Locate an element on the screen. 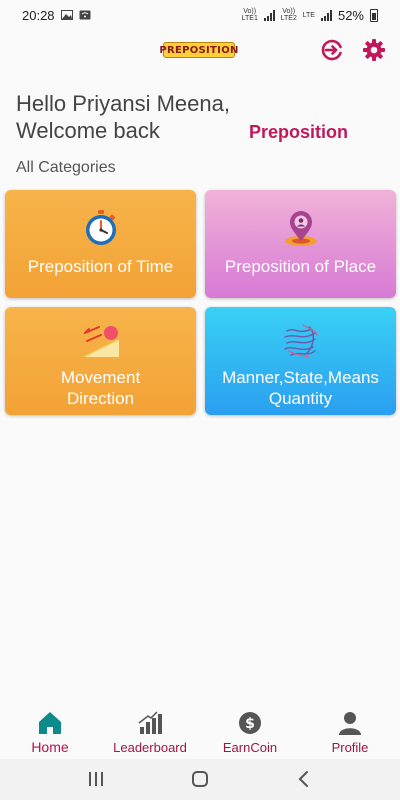  gear-icon is located at coordinates (374, 50).